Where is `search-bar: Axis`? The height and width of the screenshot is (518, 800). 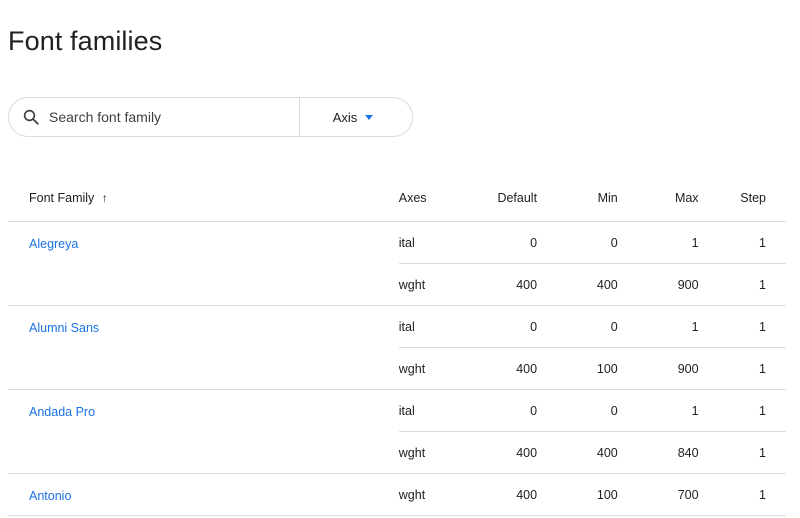 search-bar: Axis is located at coordinates (210, 117).